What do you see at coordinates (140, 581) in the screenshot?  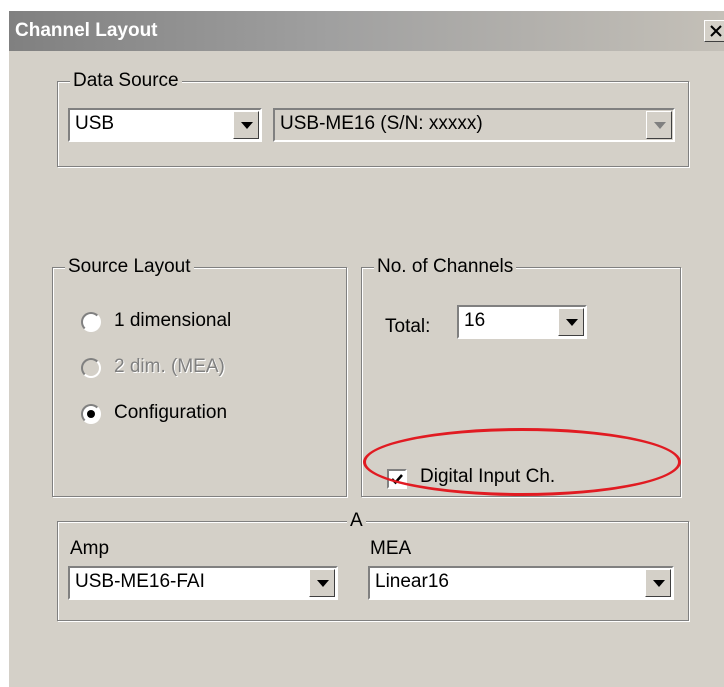 I see `amp-value: USB-ME16-FAI` at bounding box center [140, 581].